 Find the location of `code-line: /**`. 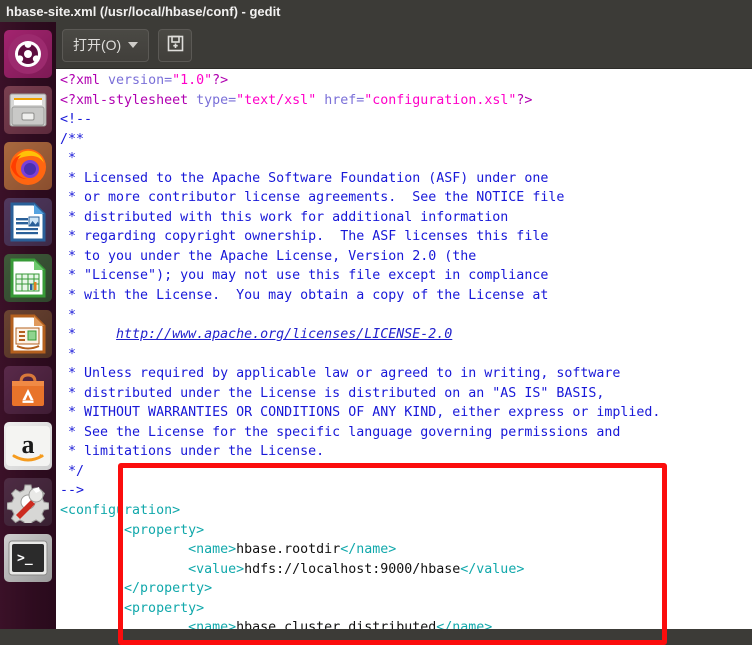

code-line: /** is located at coordinates (72, 139).